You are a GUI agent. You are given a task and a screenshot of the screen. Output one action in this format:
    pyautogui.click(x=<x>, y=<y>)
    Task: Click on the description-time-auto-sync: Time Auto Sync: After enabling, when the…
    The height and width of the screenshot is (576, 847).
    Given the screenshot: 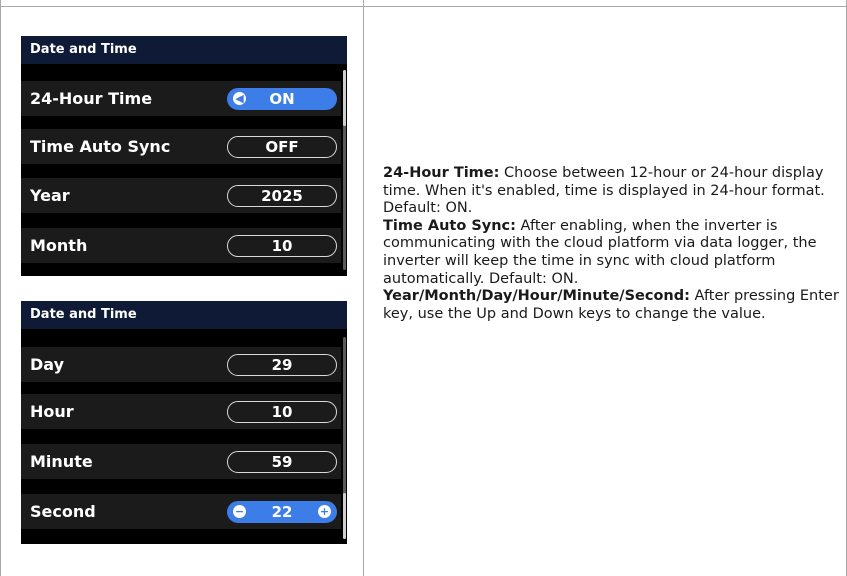 What is the action you would take?
    pyautogui.click(x=613, y=253)
    